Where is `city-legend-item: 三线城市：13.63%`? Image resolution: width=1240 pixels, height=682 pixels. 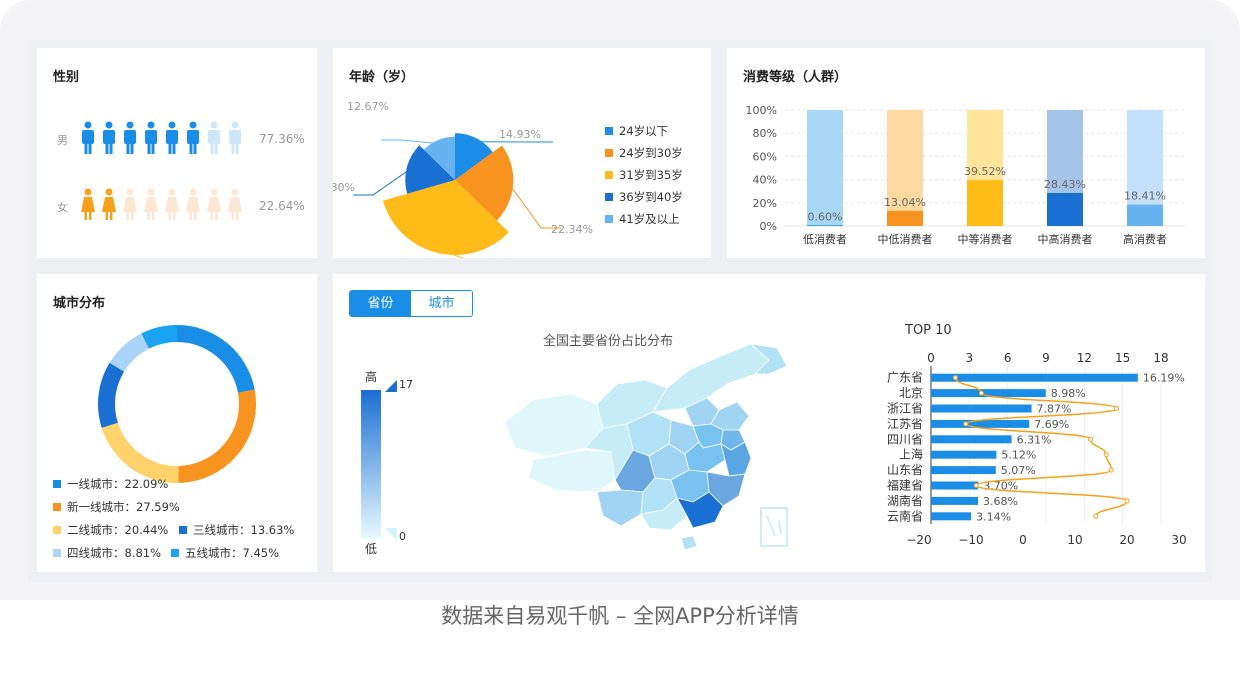
city-legend-item: 三线城市：13.63% is located at coordinates (236, 530).